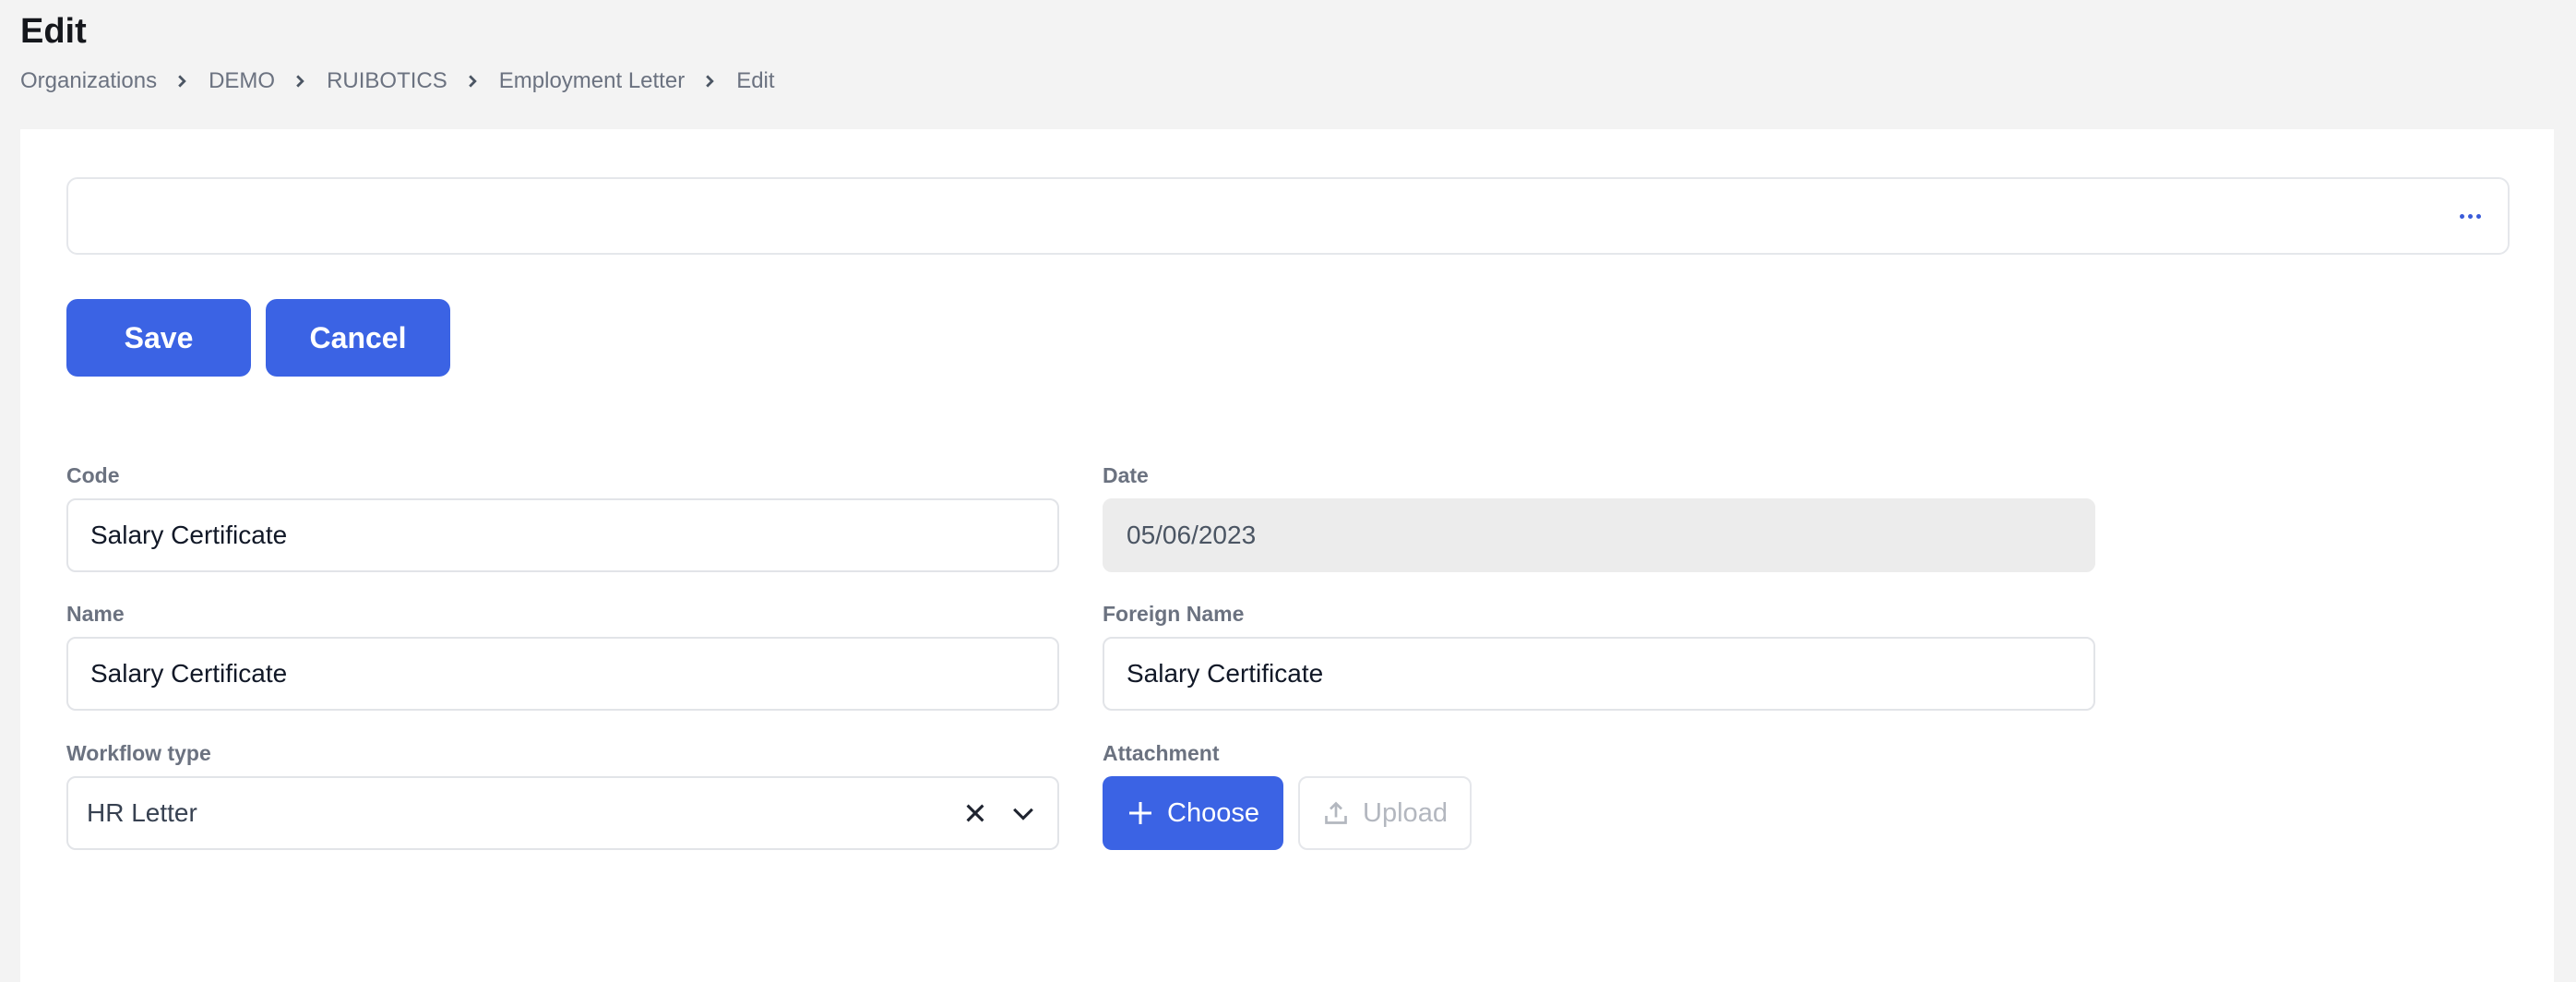  Describe the element at coordinates (1288, 216) in the screenshot. I see `toolbar` at that location.